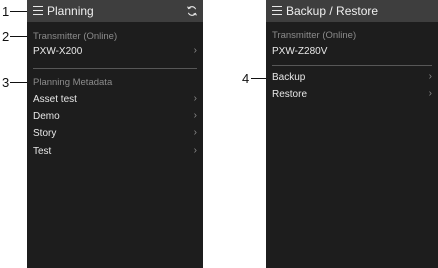 This screenshot has height=268, width=438. I want to click on callout-4: 4, so click(246, 78).